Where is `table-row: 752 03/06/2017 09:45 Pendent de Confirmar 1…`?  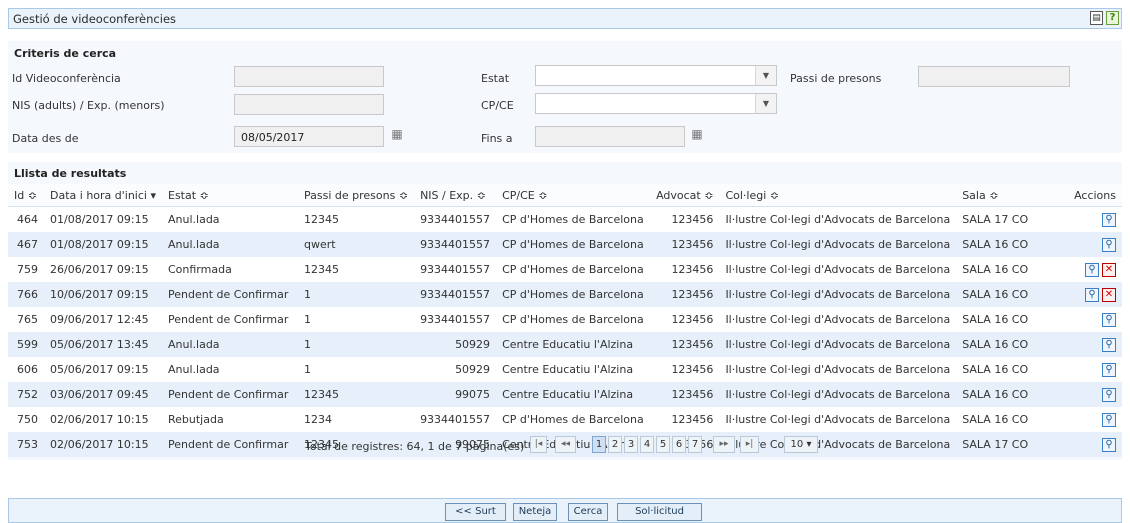 table-row: 752 03/06/2017 09:45 Pendent de Confirmar 1… is located at coordinates (565, 394).